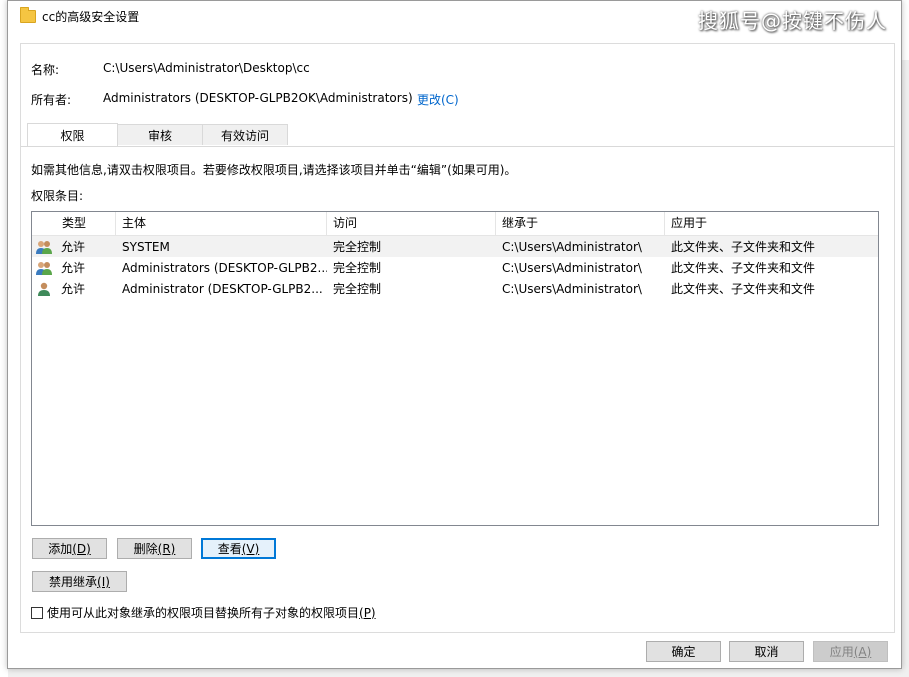  What do you see at coordinates (45, 70) in the screenshot?
I see `name-label: 名称:` at bounding box center [45, 70].